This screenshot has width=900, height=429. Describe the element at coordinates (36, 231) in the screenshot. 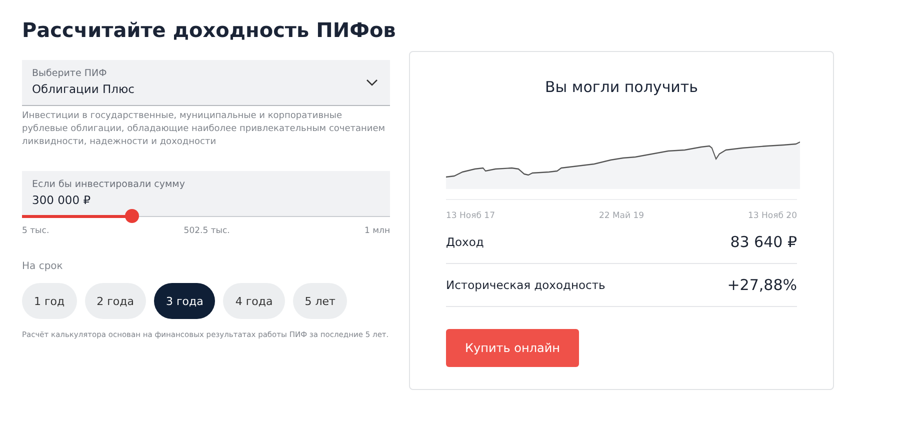

I see `scale-label: 5 тыс.` at that location.